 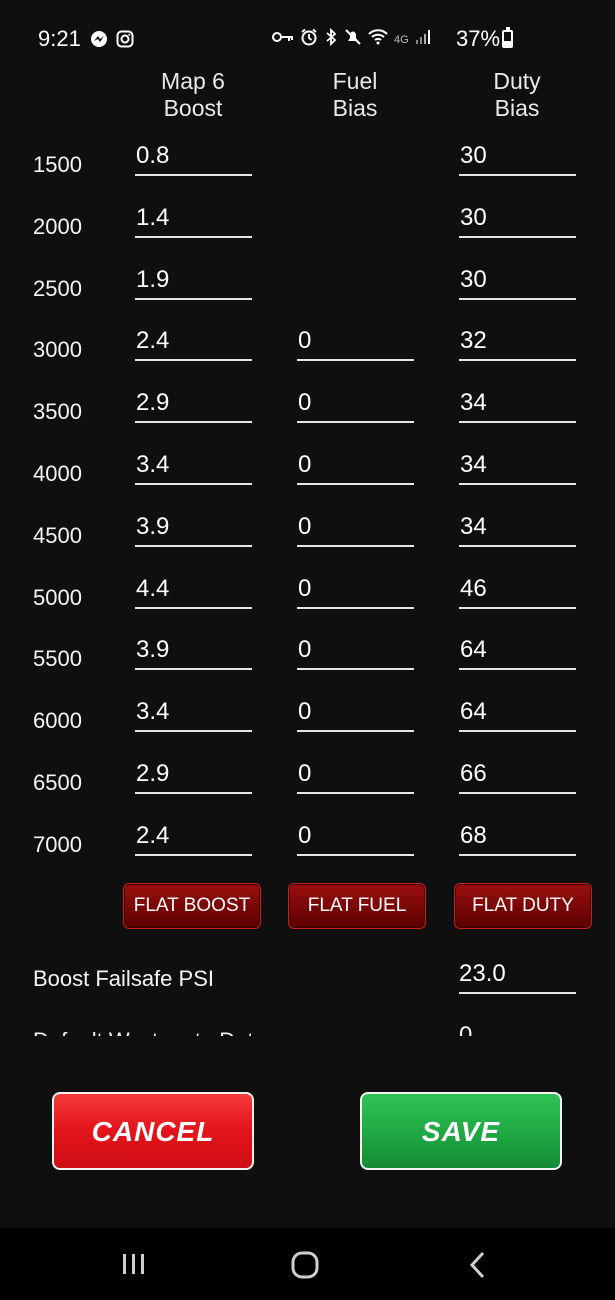 What do you see at coordinates (378, 39) in the screenshot?
I see `wifi-icon` at bounding box center [378, 39].